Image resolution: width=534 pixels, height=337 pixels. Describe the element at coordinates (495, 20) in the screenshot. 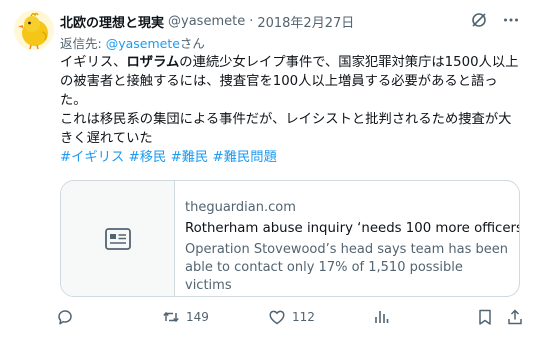

I see `header-icons` at that location.